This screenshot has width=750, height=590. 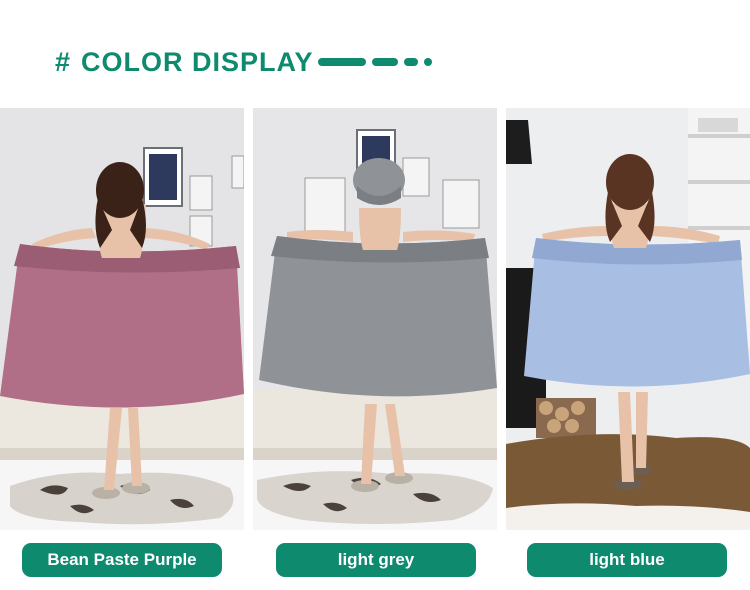 I want to click on color-option-light-grey: light grey, so click(x=376, y=560).